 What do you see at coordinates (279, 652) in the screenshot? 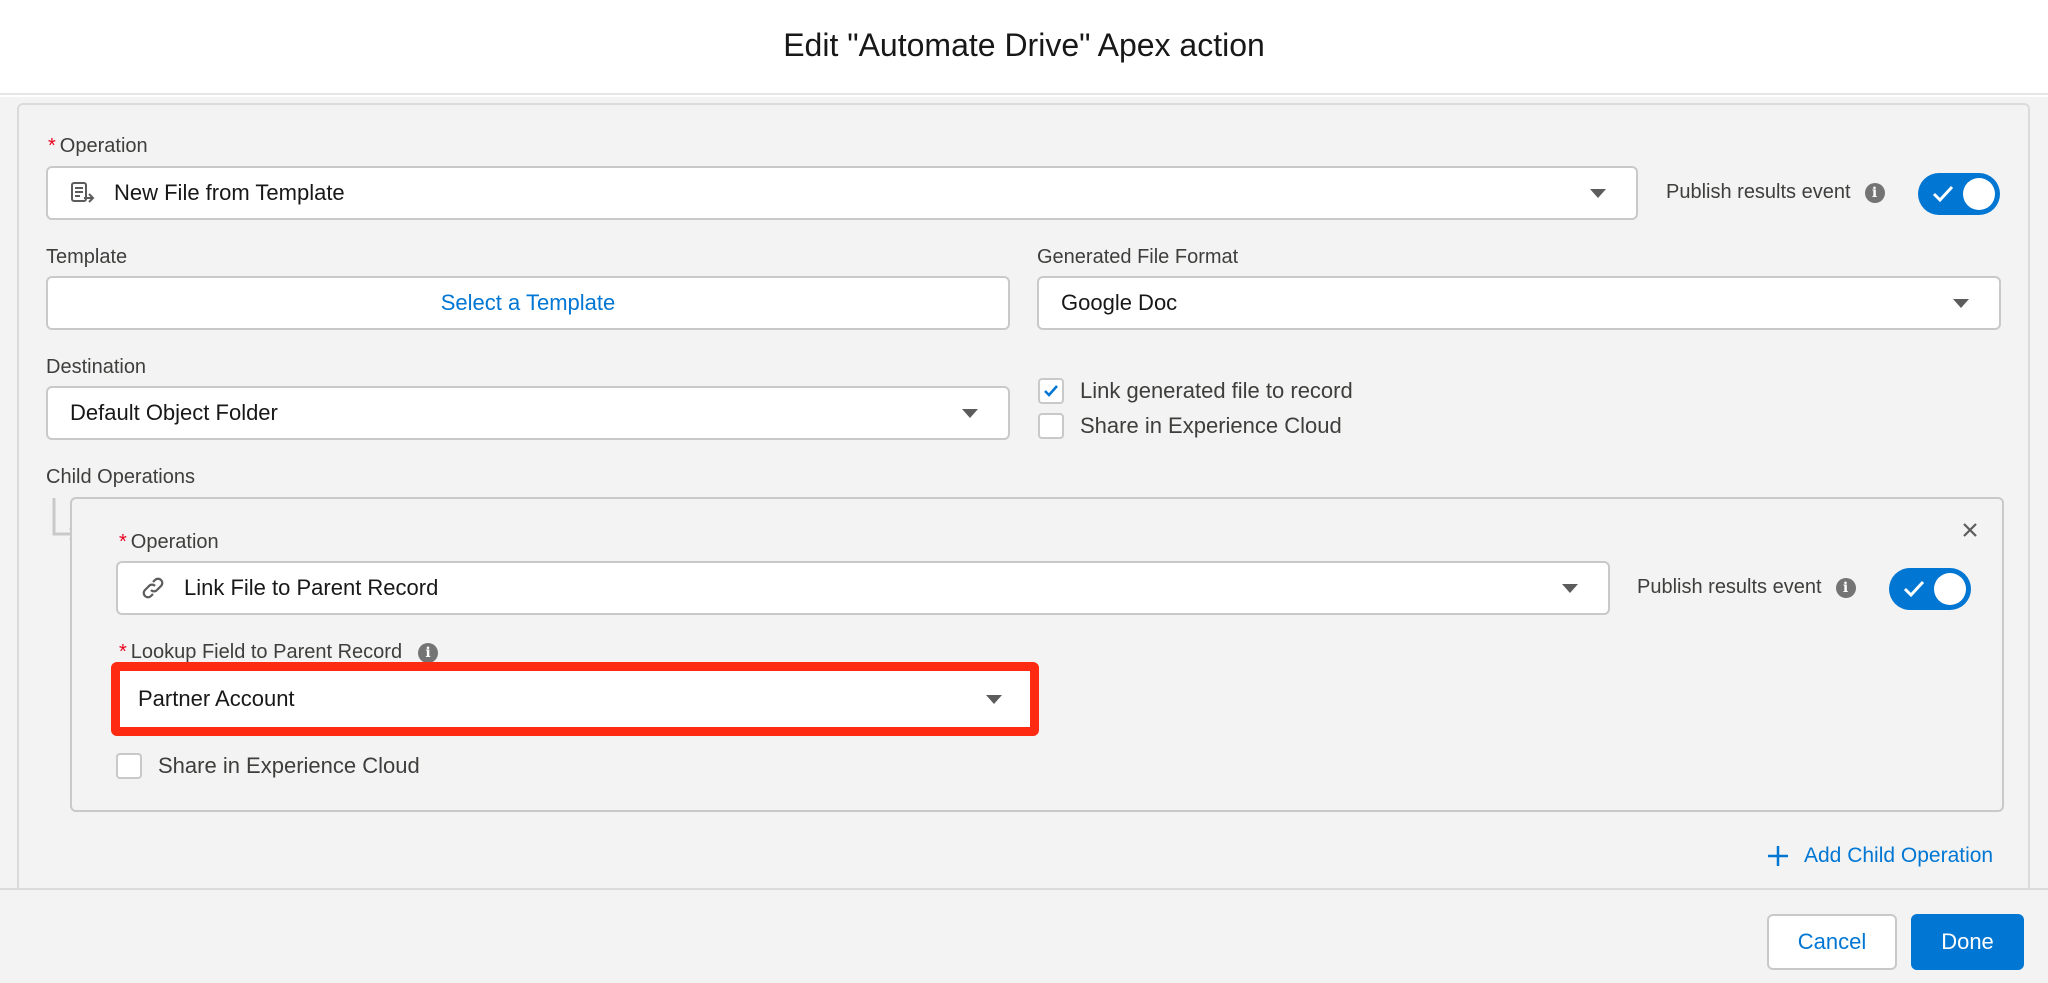
I see `lookup-field-label: * Lookup Field to Parent Record i` at bounding box center [279, 652].